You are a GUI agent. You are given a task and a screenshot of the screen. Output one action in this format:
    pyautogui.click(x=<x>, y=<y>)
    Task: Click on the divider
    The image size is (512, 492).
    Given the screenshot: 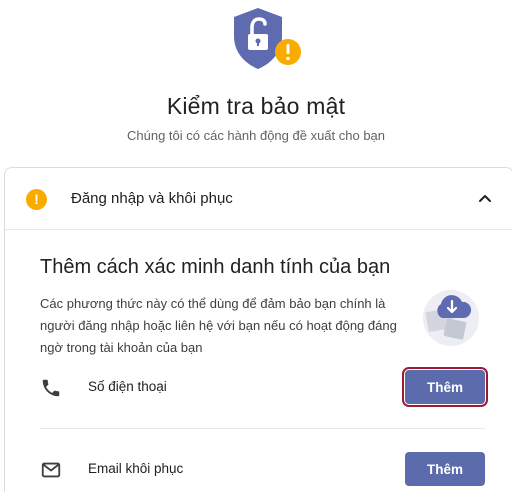 What is the action you would take?
    pyautogui.click(x=262, y=428)
    